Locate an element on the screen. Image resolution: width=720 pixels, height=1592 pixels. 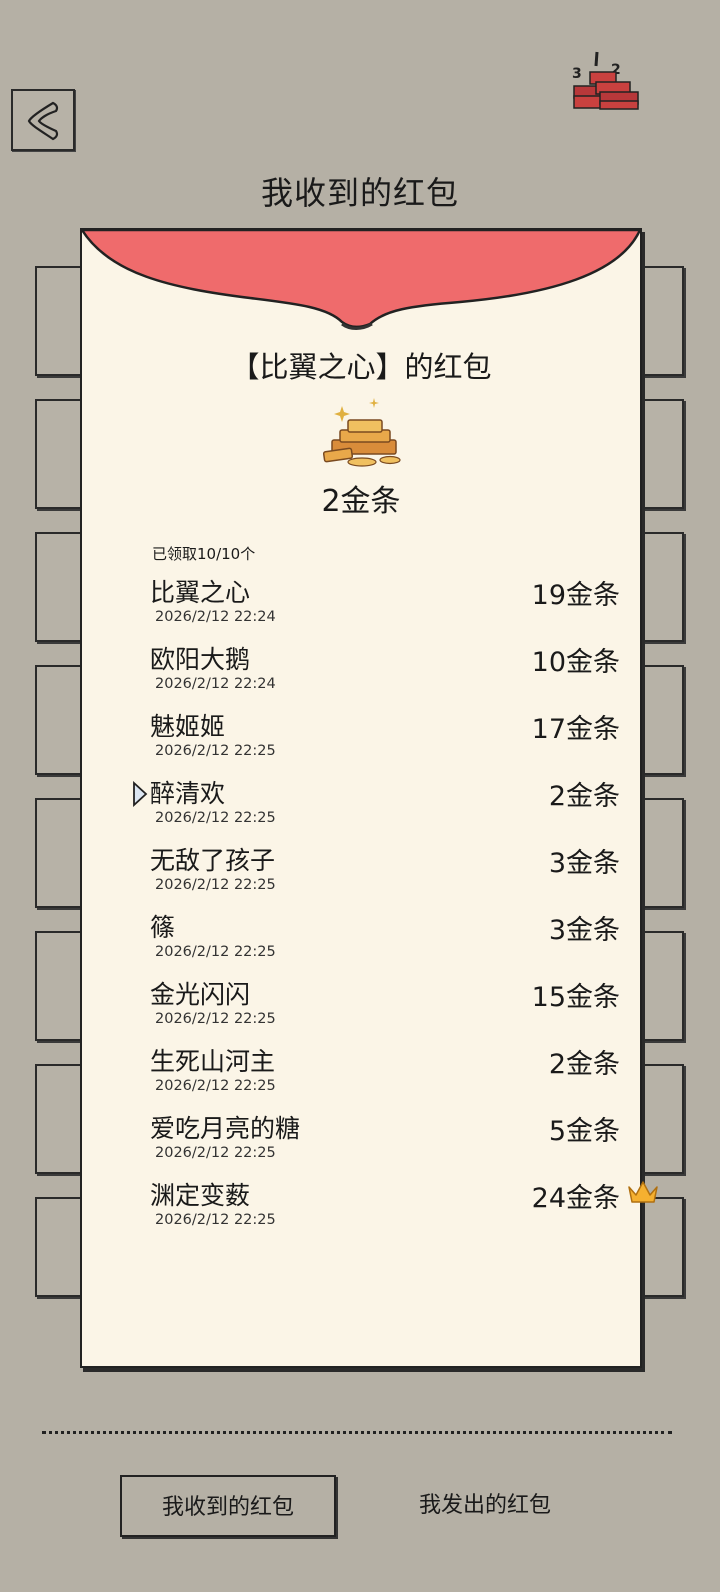
claim-amount: 15金条 is located at coordinates (575, 997).